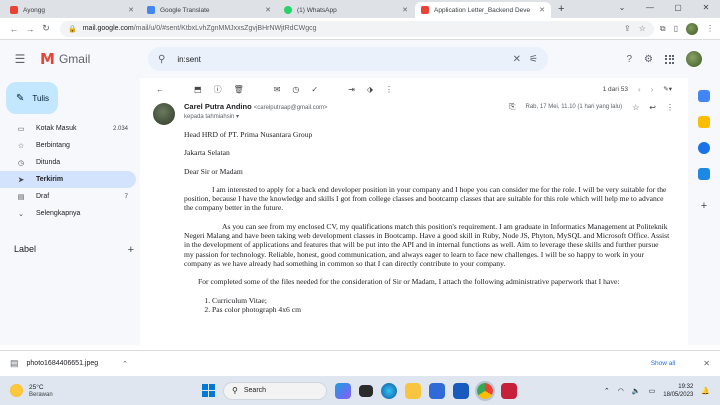 The image size is (720, 405). Describe the element at coordinates (652, 107) in the screenshot. I see `reply-icon: ↩` at that location.